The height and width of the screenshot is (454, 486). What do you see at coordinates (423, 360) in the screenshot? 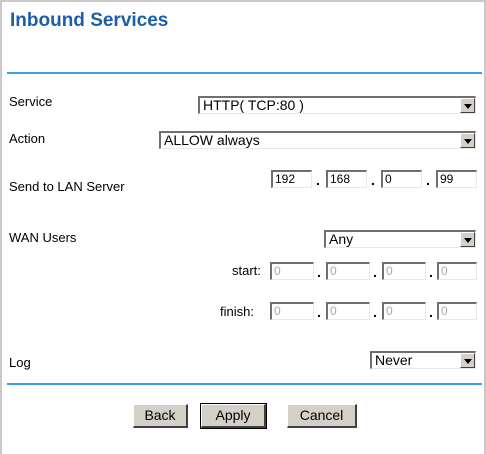
I see `log-select: Never` at bounding box center [423, 360].